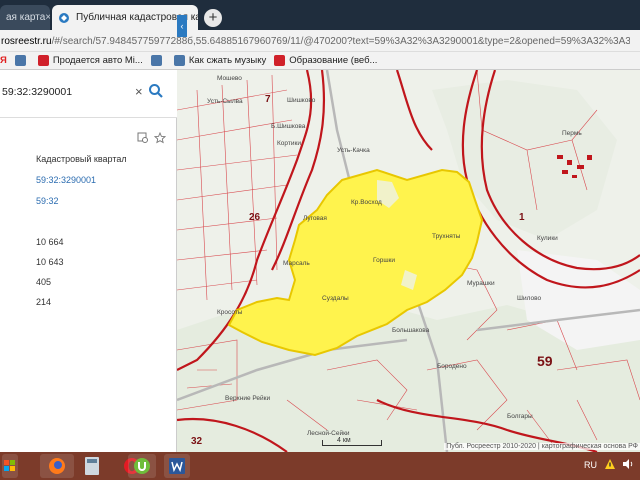 Image resolution: width=640 pixels, height=480 pixels. What do you see at coordinates (547, 238) in the screenshot?
I see `place-label: Кулики` at bounding box center [547, 238].